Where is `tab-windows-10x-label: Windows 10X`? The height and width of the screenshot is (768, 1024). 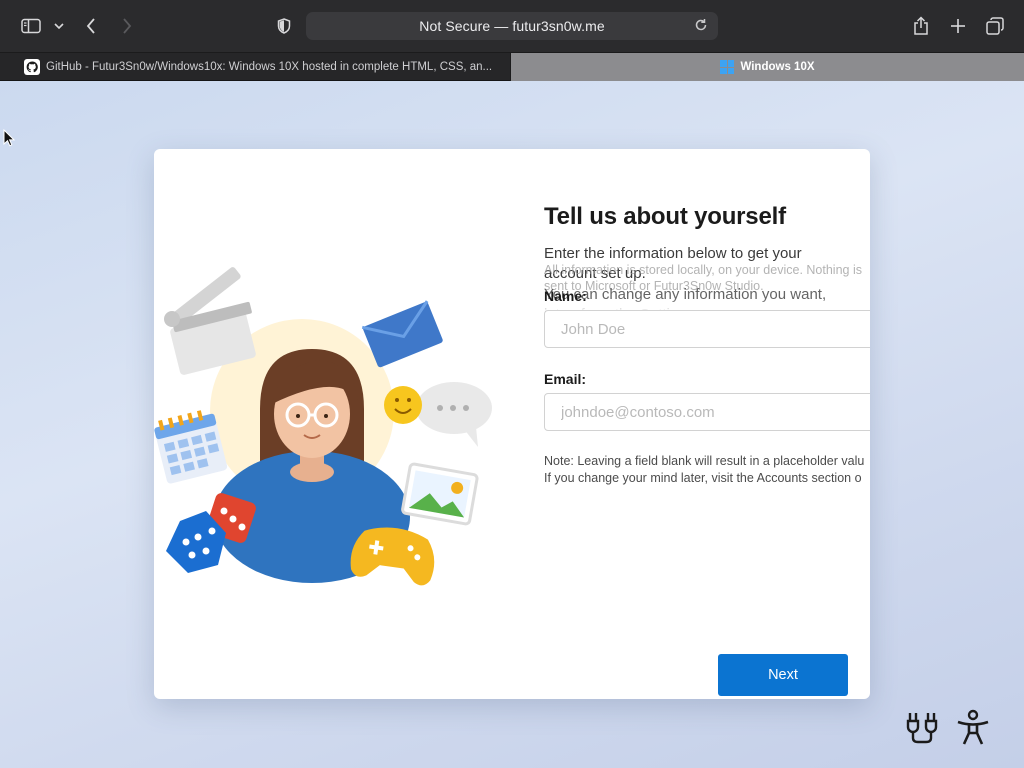
tab-windows-10x-label: Windows 10X is located at coordinates (777, 67).